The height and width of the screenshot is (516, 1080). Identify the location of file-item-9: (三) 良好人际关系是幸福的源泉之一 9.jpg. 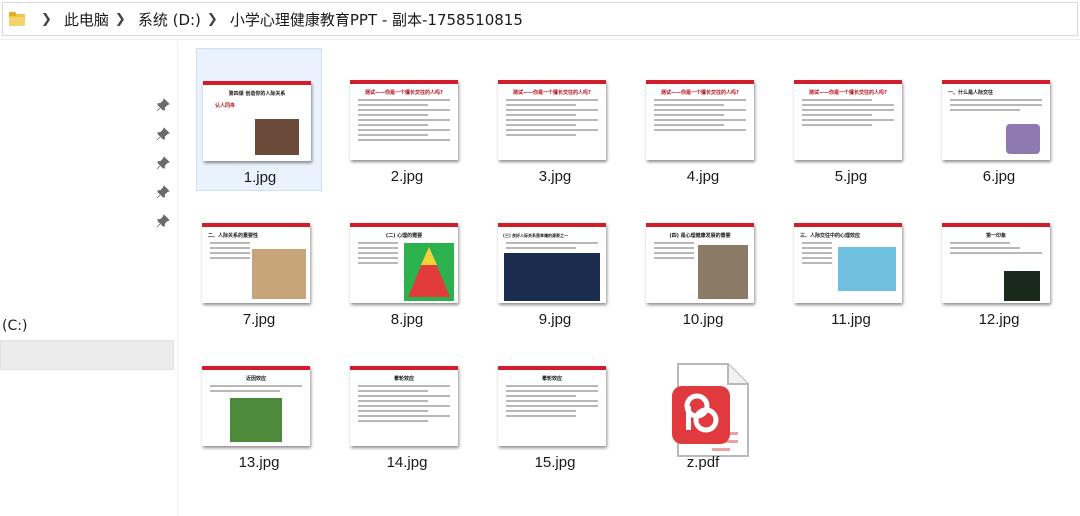
(555, 262).